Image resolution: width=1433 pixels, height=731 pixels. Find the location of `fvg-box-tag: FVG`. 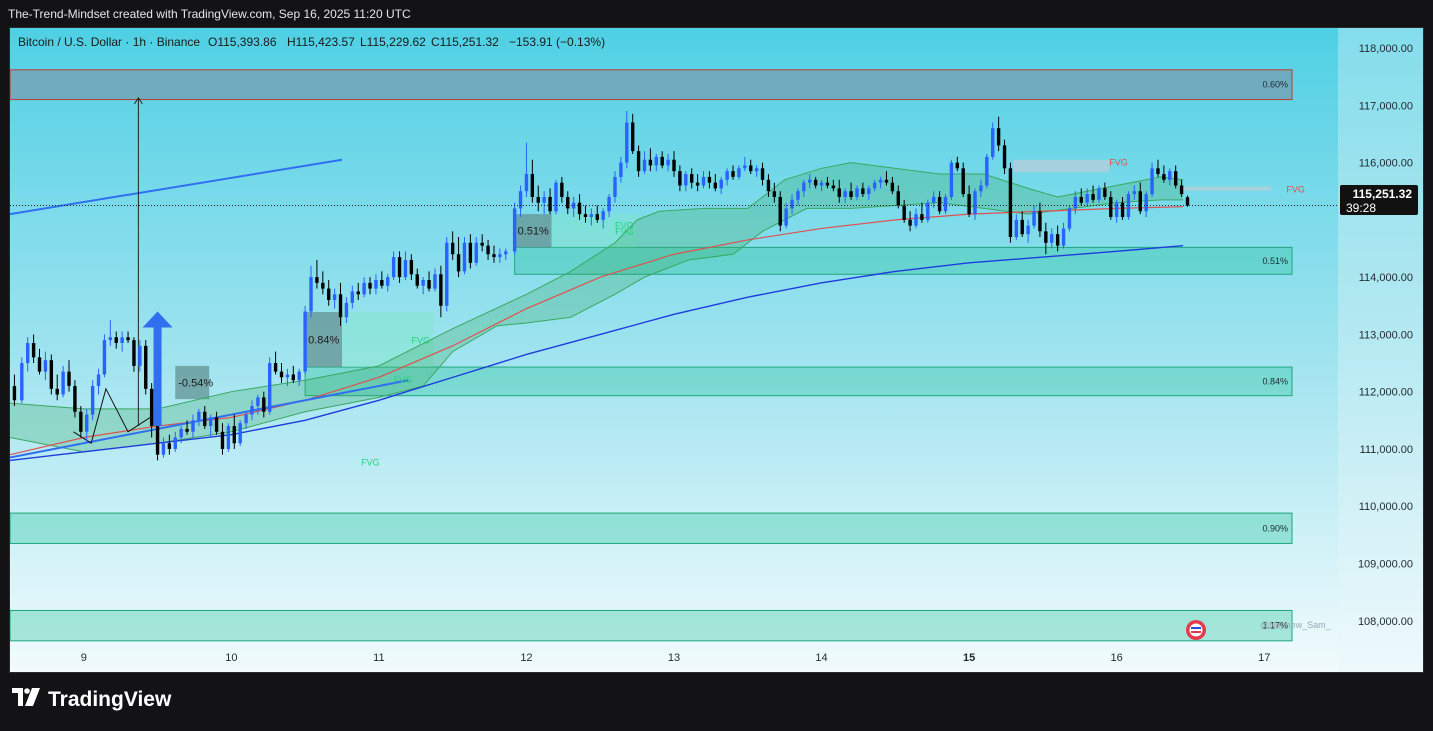

fvg-box-tag: FVG is located at coordinates (420, 341).